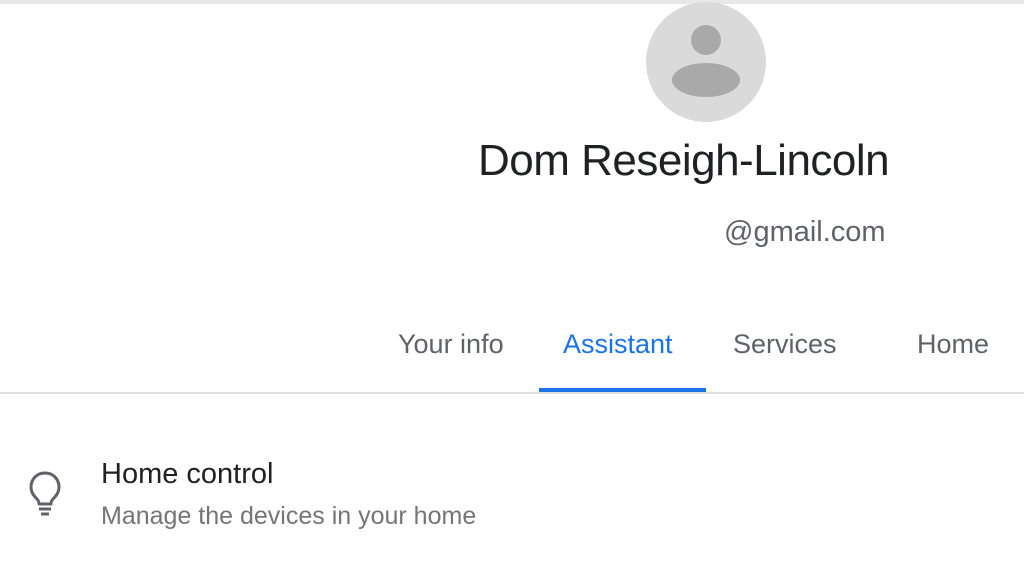  What do you see at coordinates (512, 2) in the screenshot?
I see `top-divider` at bounding box center [512, 2].